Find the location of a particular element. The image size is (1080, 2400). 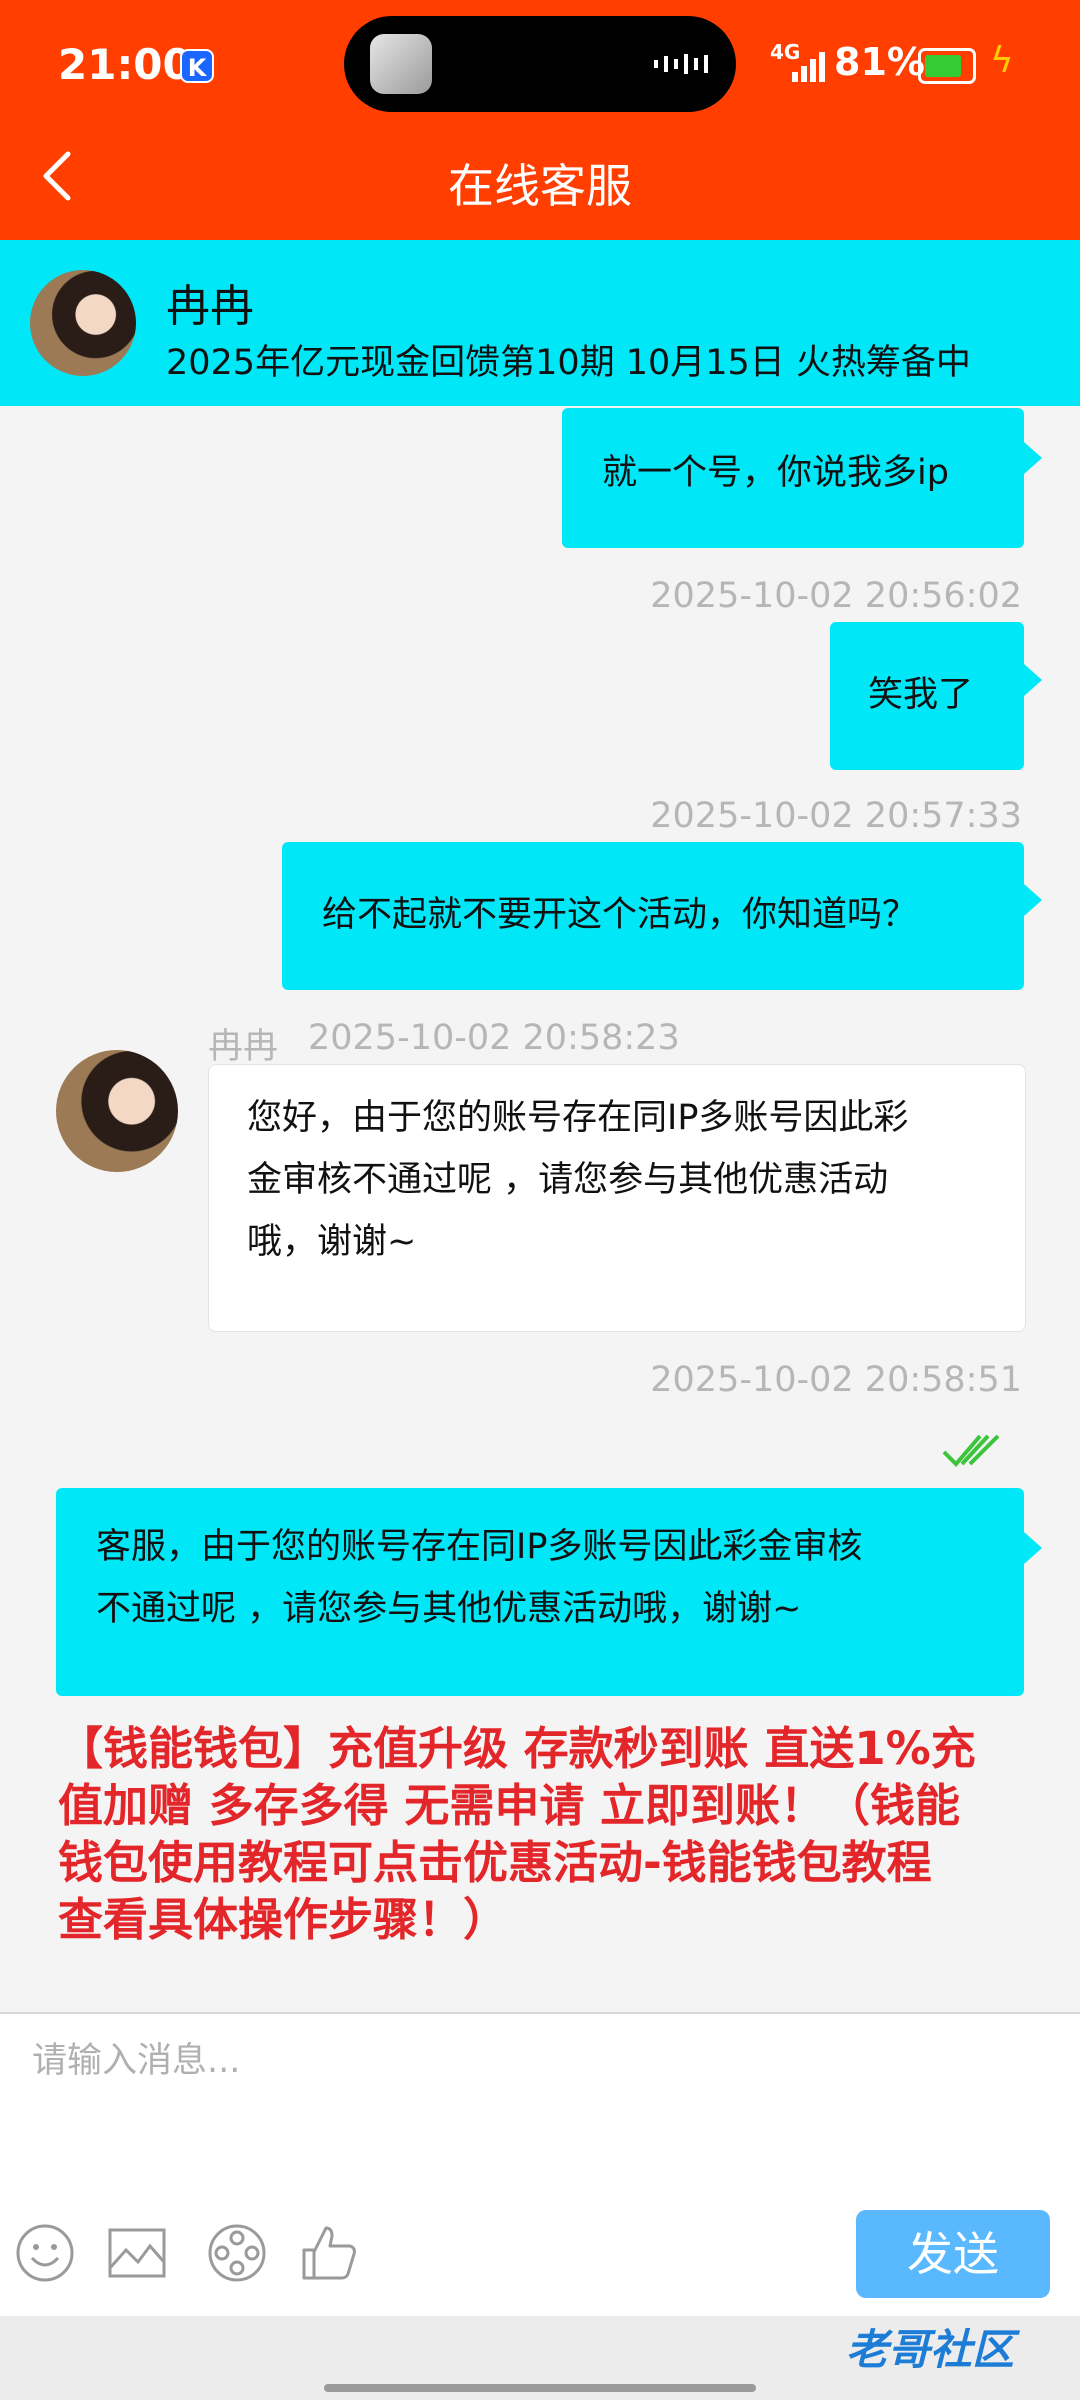

read-receipt-icon is located at coordinates (971, 1450).